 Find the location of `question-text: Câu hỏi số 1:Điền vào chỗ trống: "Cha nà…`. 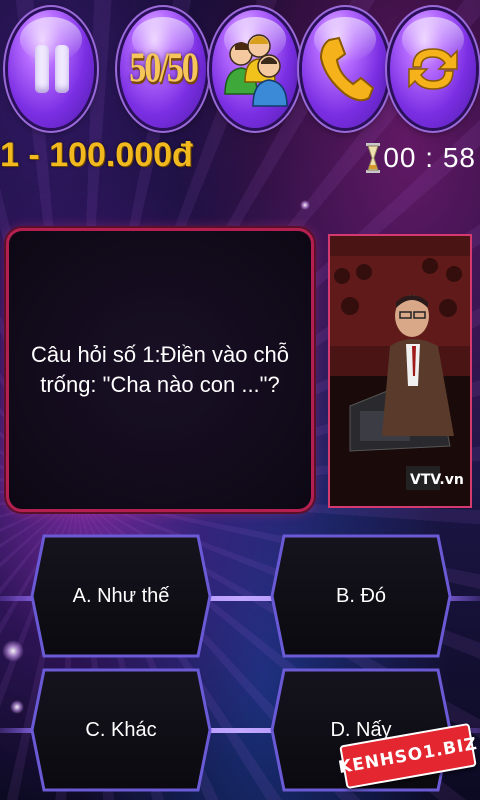

question-text: Câu hỏi số 1:Điền vào chỗ trống: "Cha nà… is located at coordinates (160, 369).